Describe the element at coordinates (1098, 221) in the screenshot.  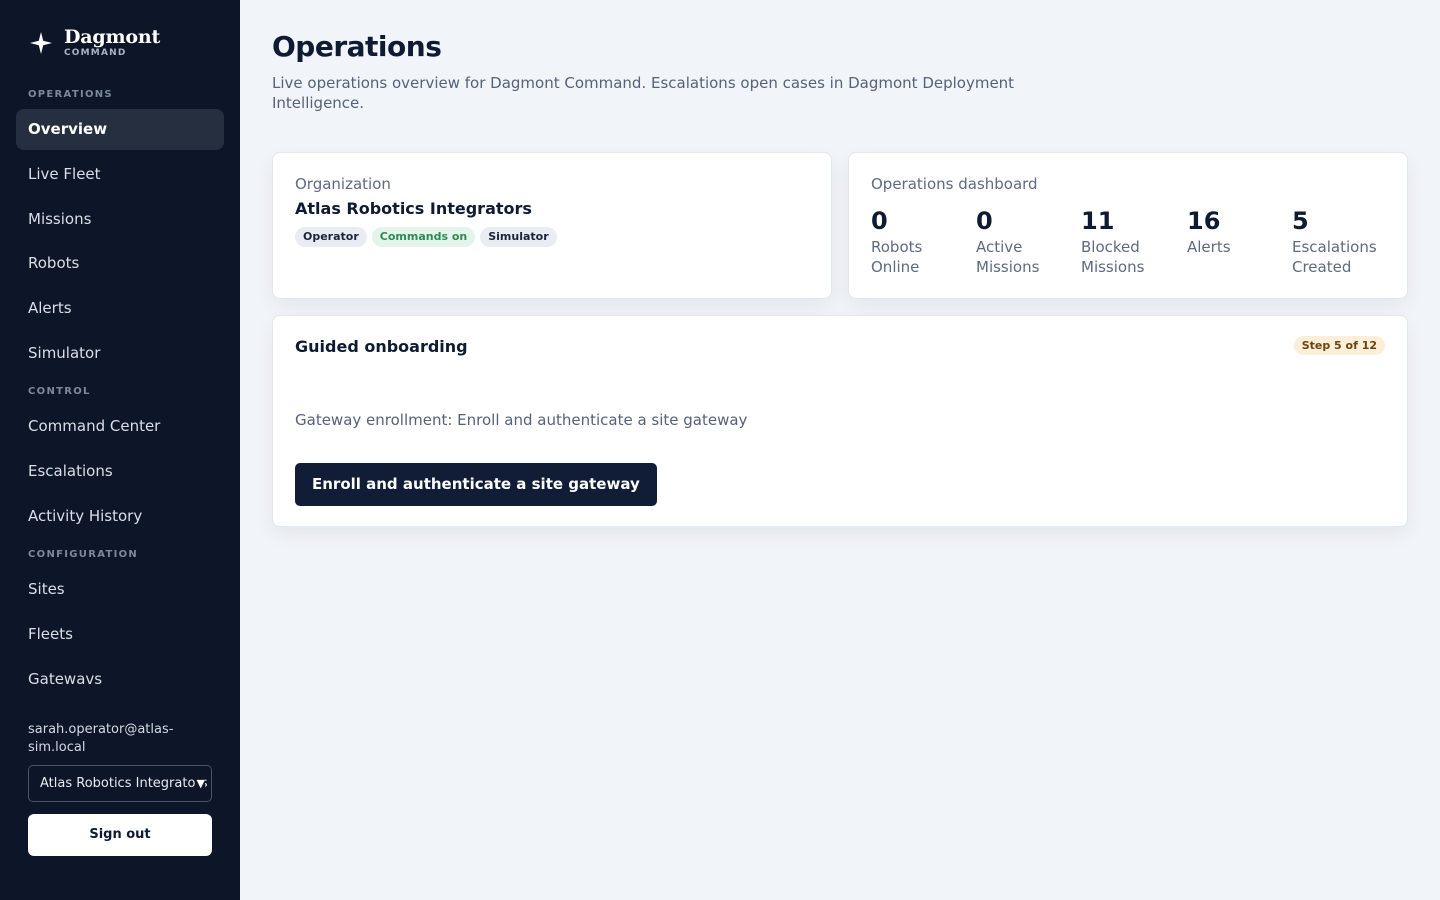
I see `stat-value: 11` at that location.